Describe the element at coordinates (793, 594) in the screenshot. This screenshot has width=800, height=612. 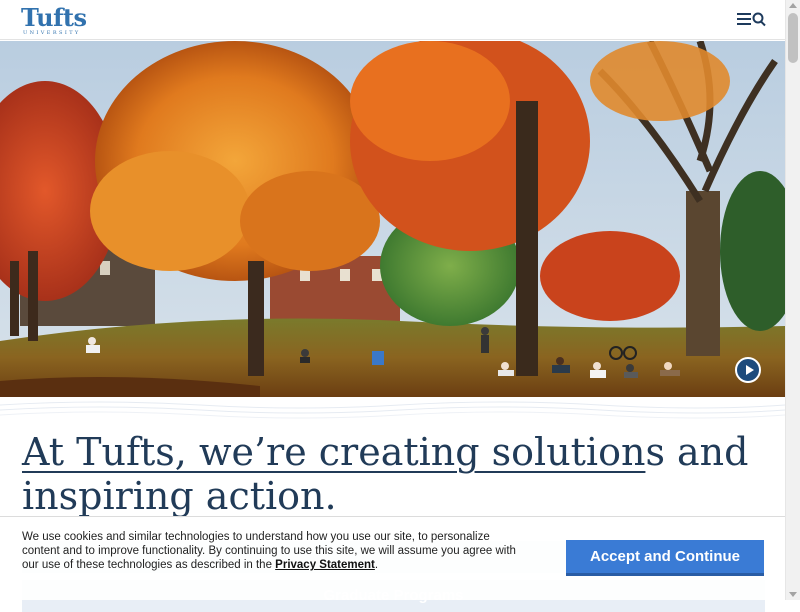
I see `scroll-down-arrow-icon` at that location.